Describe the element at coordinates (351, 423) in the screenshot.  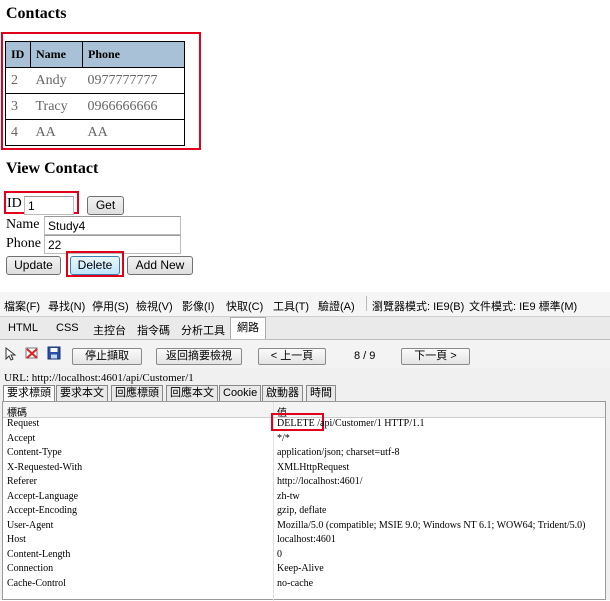
I see `header-value: DELETE /api/Customer/1 HTTP/1.1` at that location.